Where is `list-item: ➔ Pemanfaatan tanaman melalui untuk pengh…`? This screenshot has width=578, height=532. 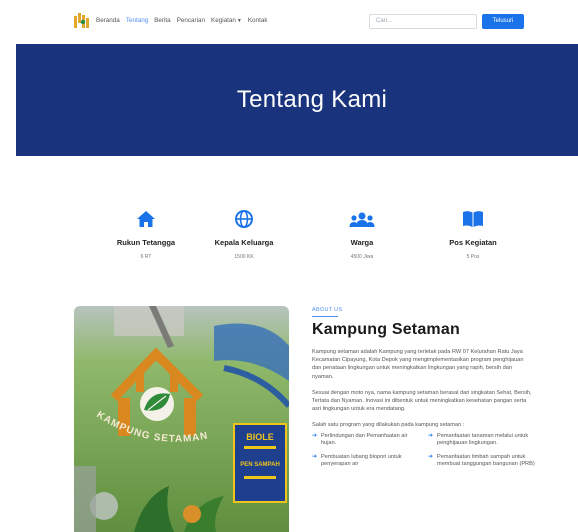
list-item: ➔ Pemanfaatan tanaman melalui untuk pengh… is located at coordinates (483, 440).